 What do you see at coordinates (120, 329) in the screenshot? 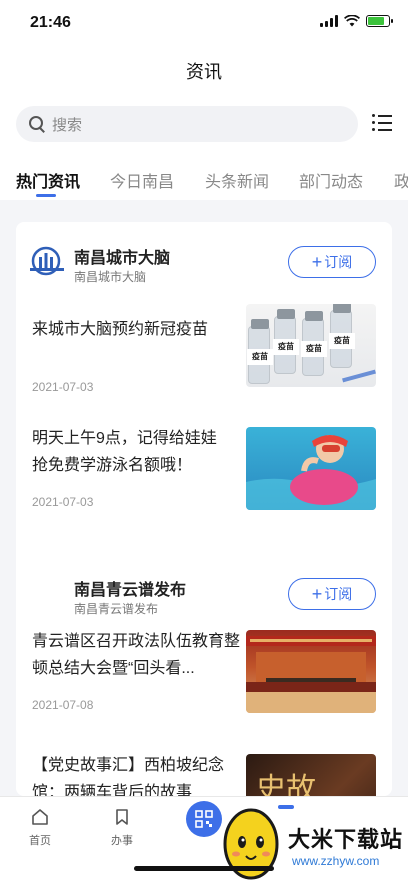
I see `article-title: 来城市大脑预约新冠疫苗` at bounding box center [120, 329].